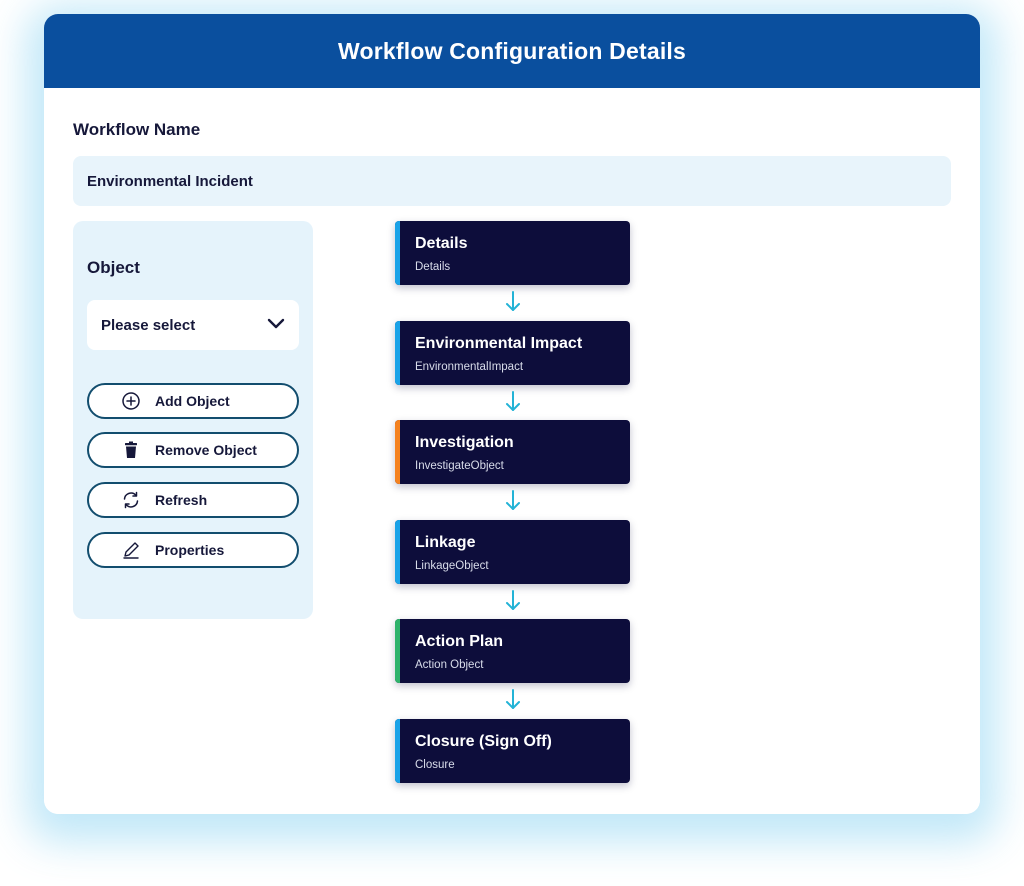 The width and height of the screenshot is (1024, 886). I want to click on step-title: Action Plan, so click(459, 641).